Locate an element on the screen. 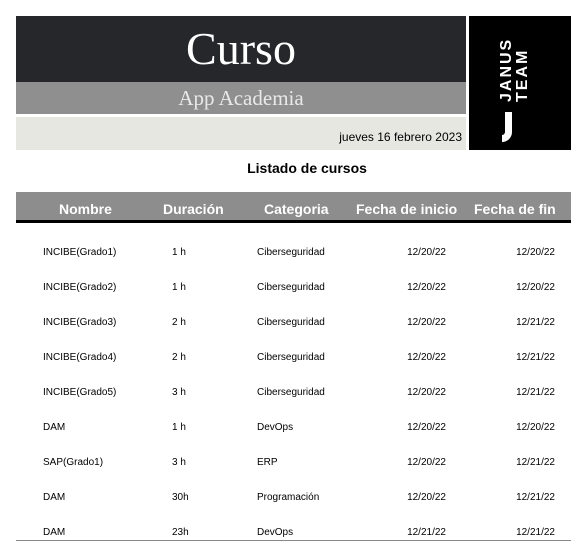  report-title: Curso is located at coordinates (241, 49).